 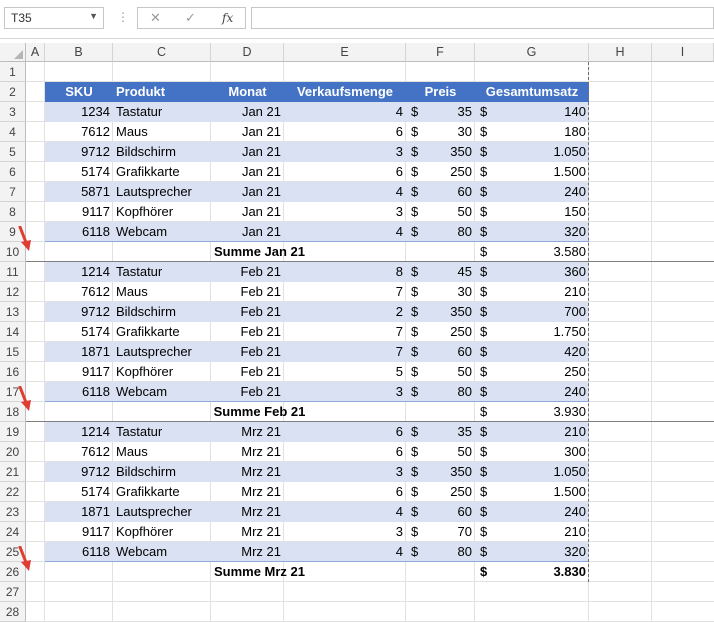 What do you see at coordinates (532, 312) in the screenshot?
I see `total-cell: 700` at bounding box center [532, 312].